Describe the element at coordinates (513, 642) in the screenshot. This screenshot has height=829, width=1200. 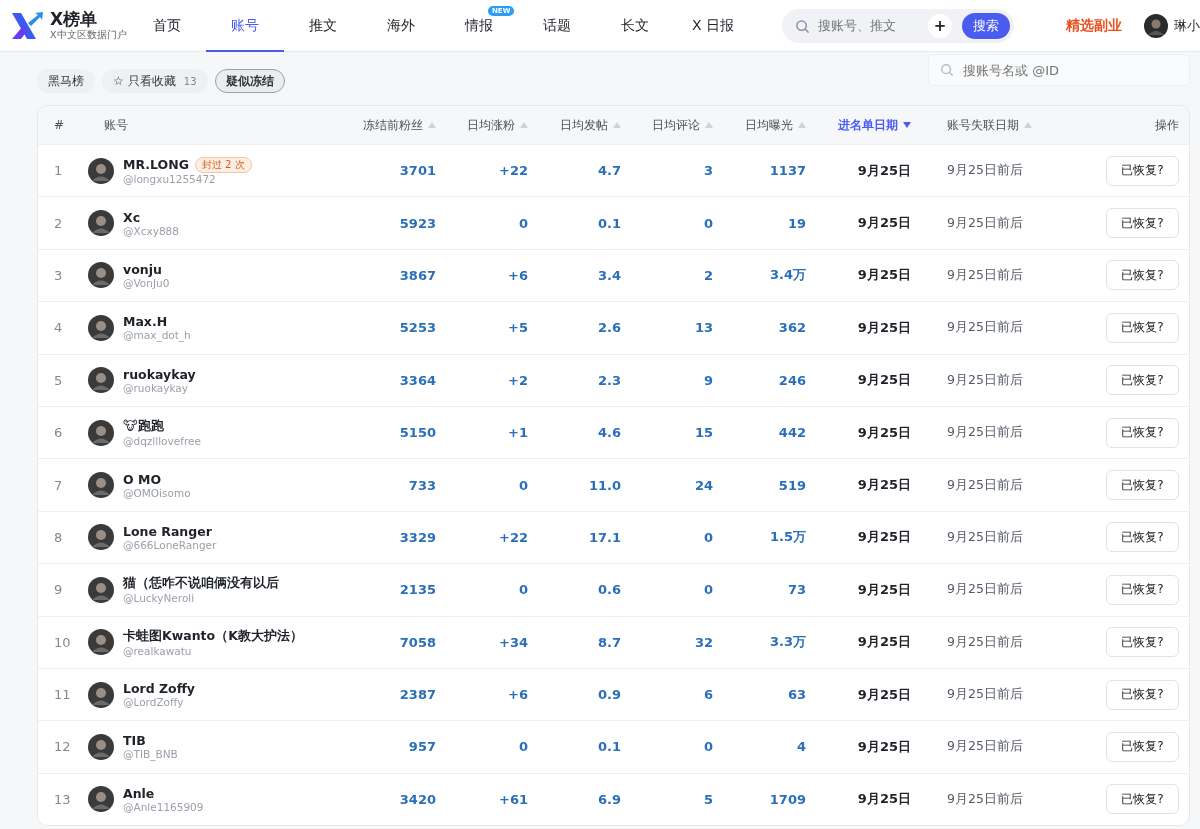
I see `daily-growth: +34` at that location.